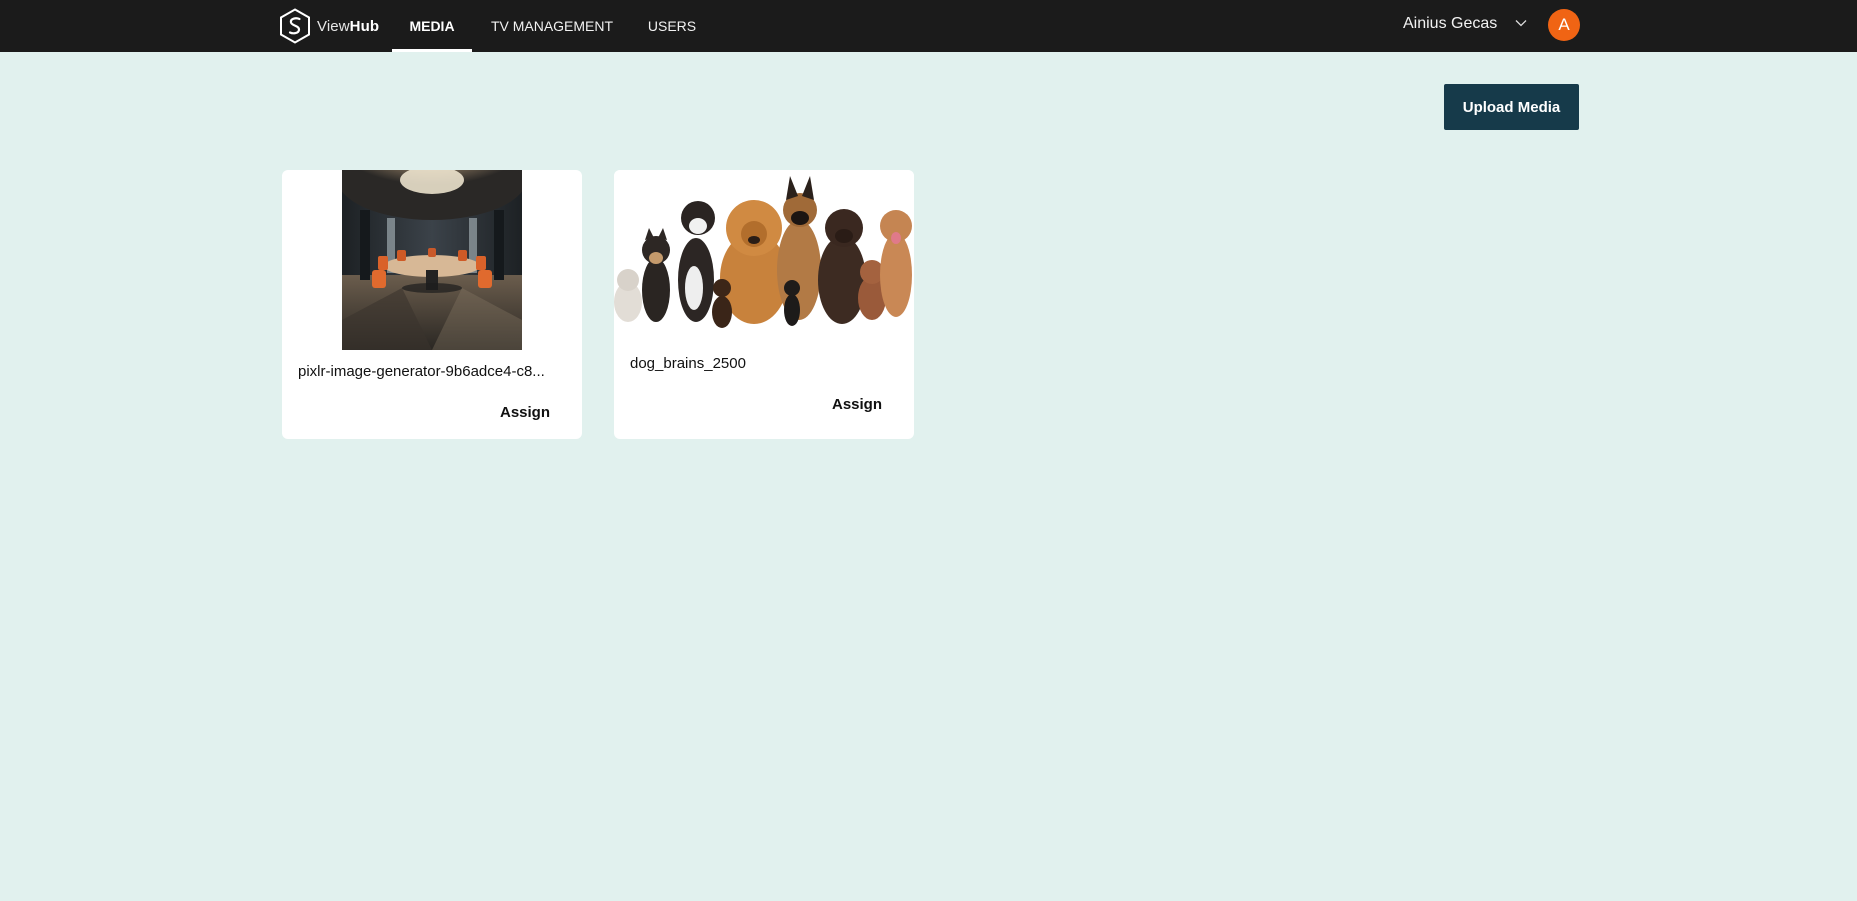 This screenshot has height=901, width=1857. I want to click on tab-users: USERS, so click(672, 26).